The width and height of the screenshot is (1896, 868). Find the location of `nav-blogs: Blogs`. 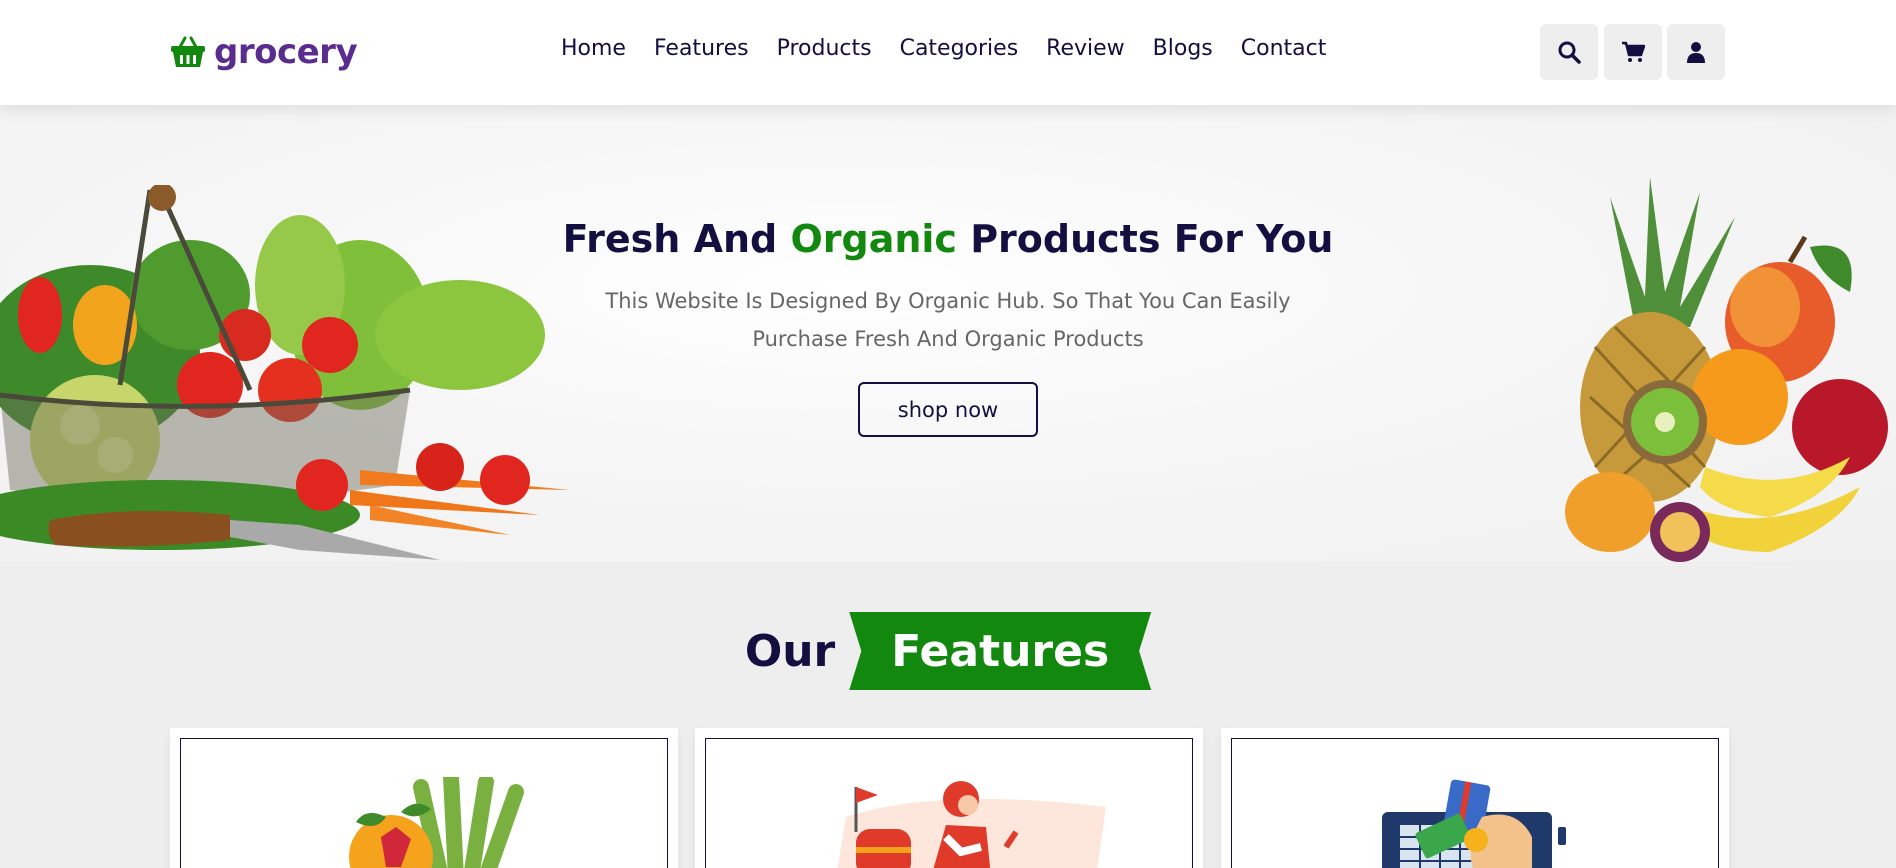

nav-blogs: Blogs is located at coordinates (1183, 48).